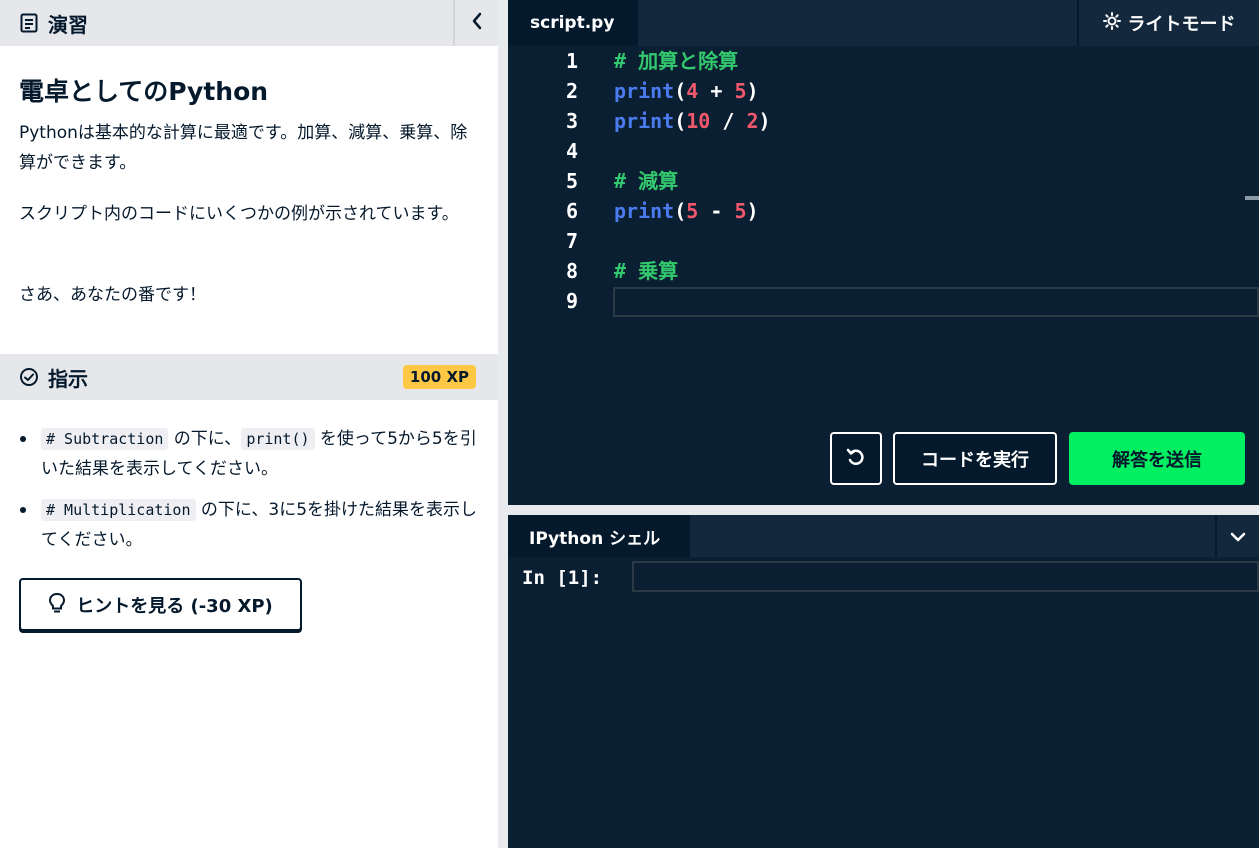 The image size is (1259, 848). I want to click on chevron-down-icon, so click(1238, 536).